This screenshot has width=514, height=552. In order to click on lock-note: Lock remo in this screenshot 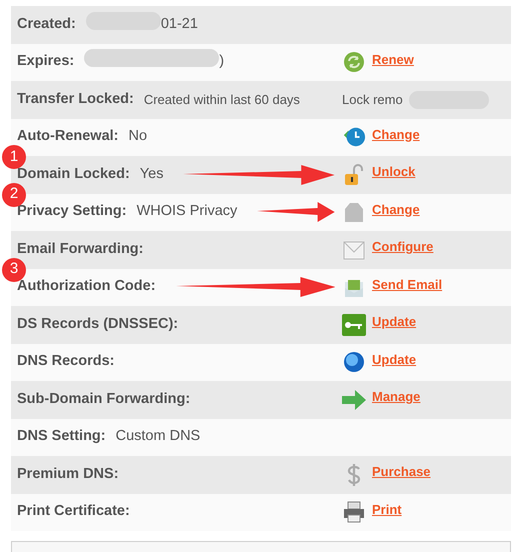, I will do `click(372, 100)`.